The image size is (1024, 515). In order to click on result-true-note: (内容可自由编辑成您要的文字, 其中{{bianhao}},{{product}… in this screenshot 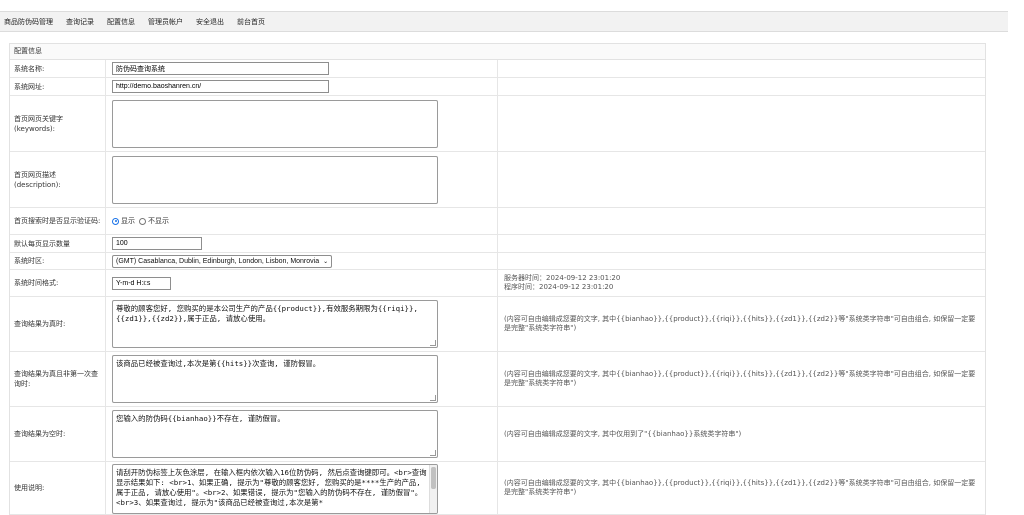, I will do `click(741, 324)`.